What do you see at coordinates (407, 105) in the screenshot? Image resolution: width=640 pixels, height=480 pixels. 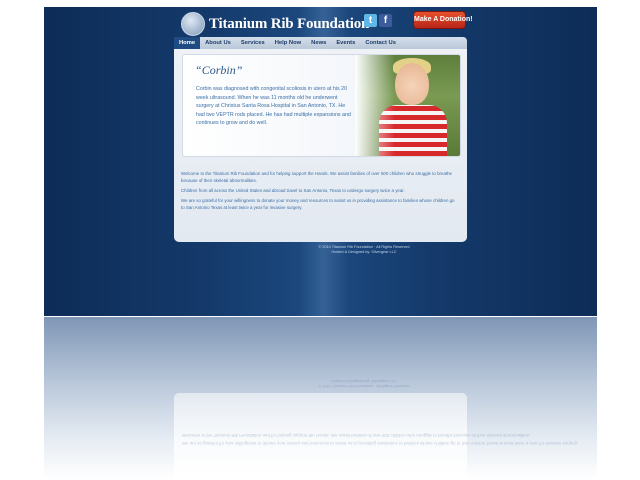 I see `child-photo` at bounding box center [407, 105].